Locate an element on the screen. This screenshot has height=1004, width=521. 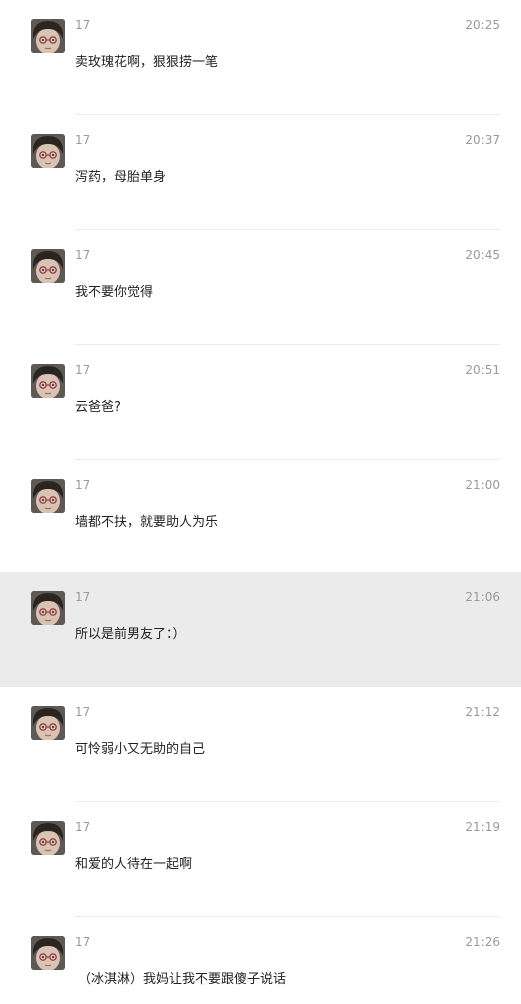
message-time: 20:37 is located at coordinates (482, 140).